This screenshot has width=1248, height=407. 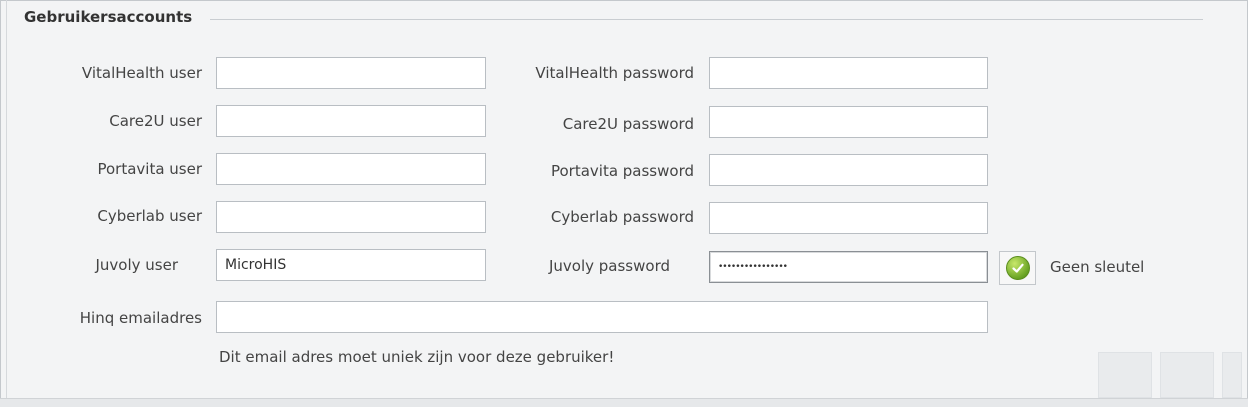 What do you see at coordinates (848, 170) in the screenshot?
I see `portavita-password-input` at bounding box center [848, 170].